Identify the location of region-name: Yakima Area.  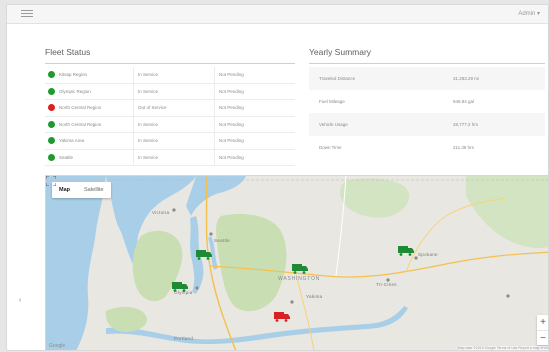
(72, 141).